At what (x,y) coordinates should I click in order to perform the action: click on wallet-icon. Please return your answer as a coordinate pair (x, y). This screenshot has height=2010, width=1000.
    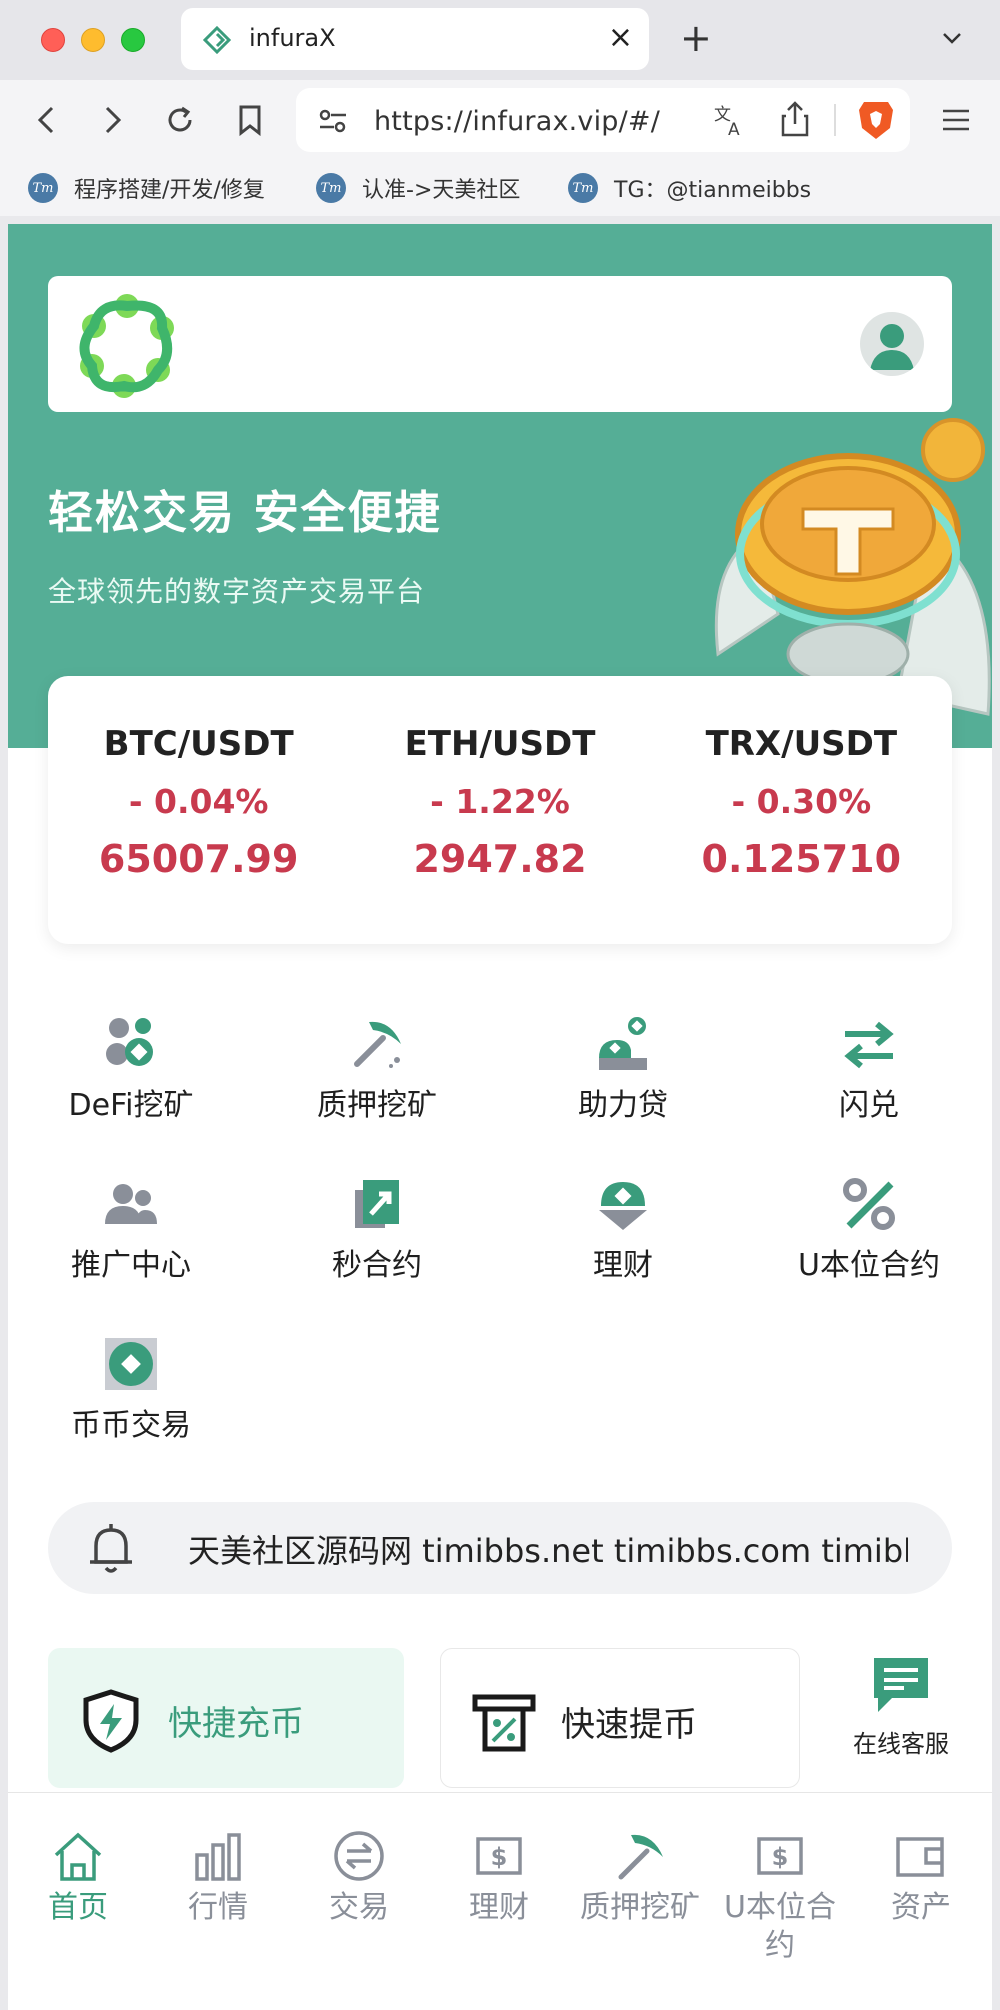
    Looking at the image, I should click on (920, 1857).